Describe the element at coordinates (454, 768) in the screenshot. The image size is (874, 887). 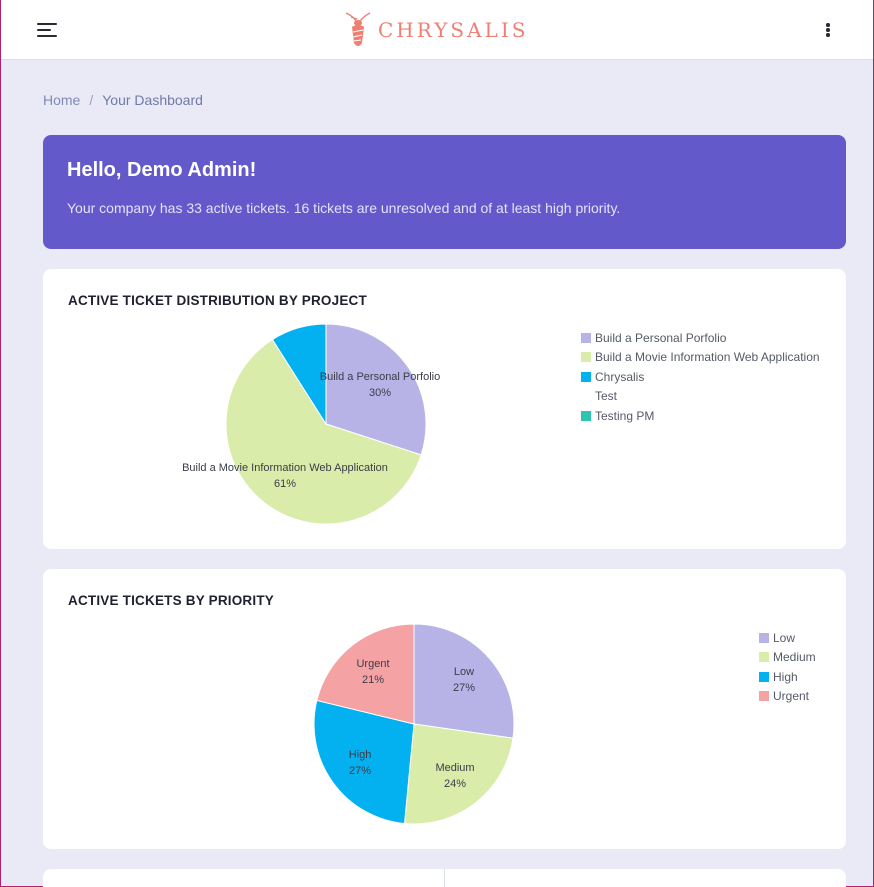
I see `slice-label: Medium` at that location.